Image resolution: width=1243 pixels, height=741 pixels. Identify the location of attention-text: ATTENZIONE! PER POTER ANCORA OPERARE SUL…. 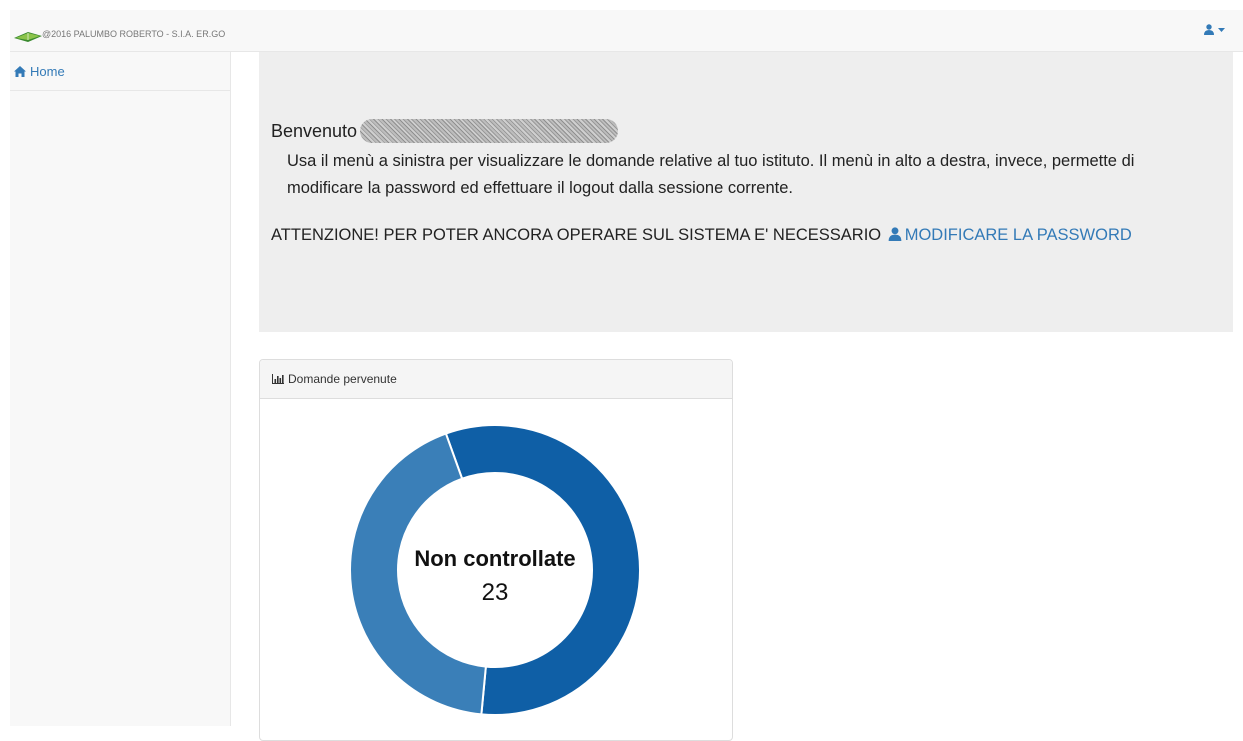
(576, 235).